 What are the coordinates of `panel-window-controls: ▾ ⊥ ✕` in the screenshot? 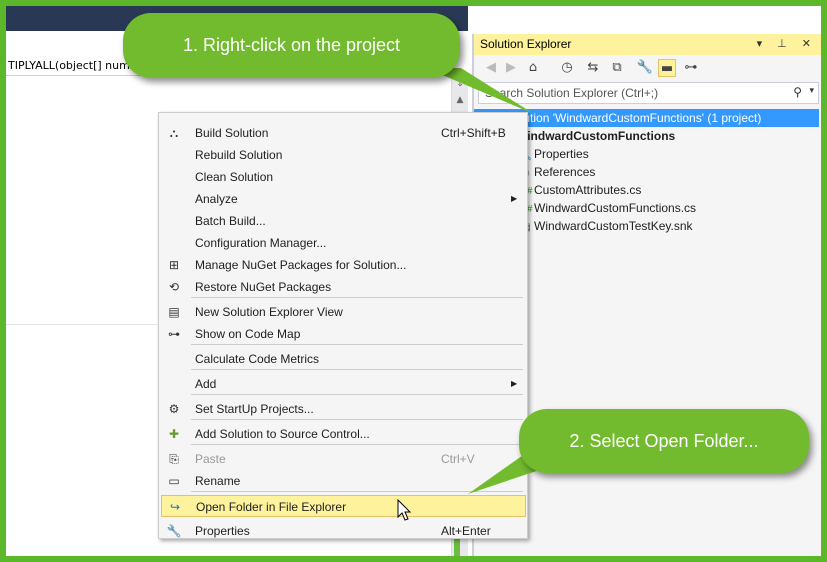 It's located at (787, 43).